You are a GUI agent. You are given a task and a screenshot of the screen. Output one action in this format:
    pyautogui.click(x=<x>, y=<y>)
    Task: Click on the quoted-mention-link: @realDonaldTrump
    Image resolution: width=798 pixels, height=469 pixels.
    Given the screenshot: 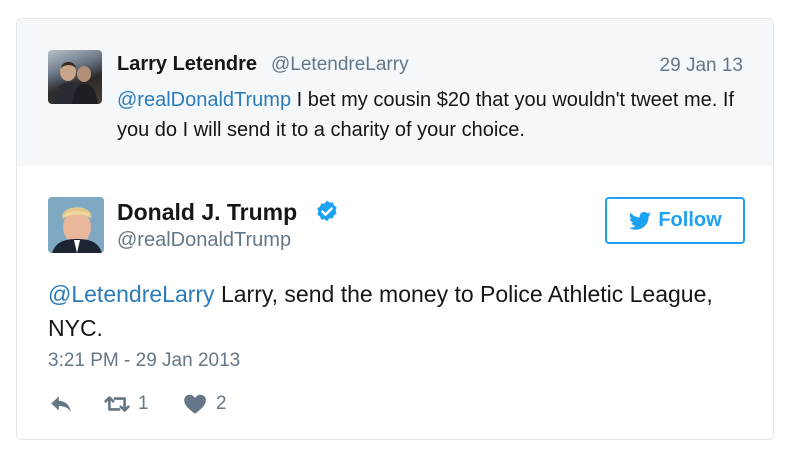 What is the action you would take?
    pyautogui.click(x=204, y=100)
    